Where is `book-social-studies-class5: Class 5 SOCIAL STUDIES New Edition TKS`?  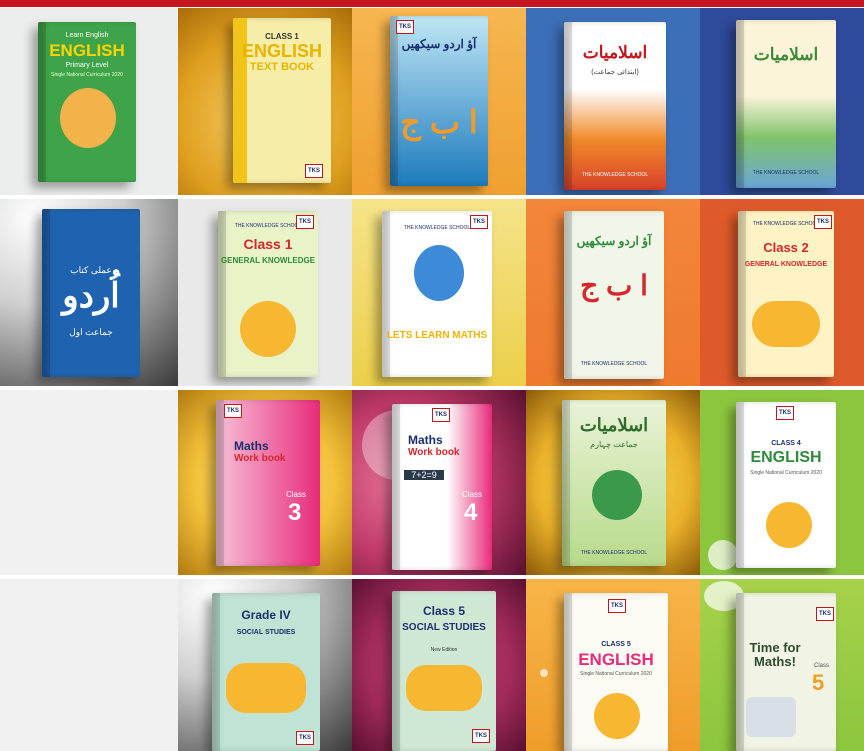 book-social-studies-class5: Class 5 SOCIAL STUDIES New Edition TKS is located at coordinates (444, 671).